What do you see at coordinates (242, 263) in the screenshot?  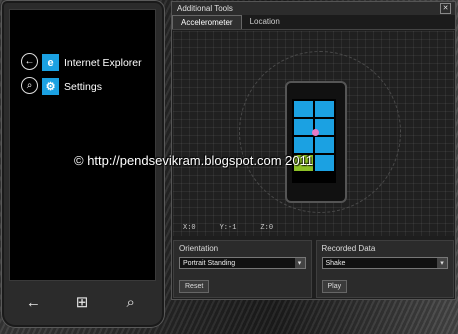 I see `orientation-select: Portrait Standing ▾` at bounding box center [242, 263].